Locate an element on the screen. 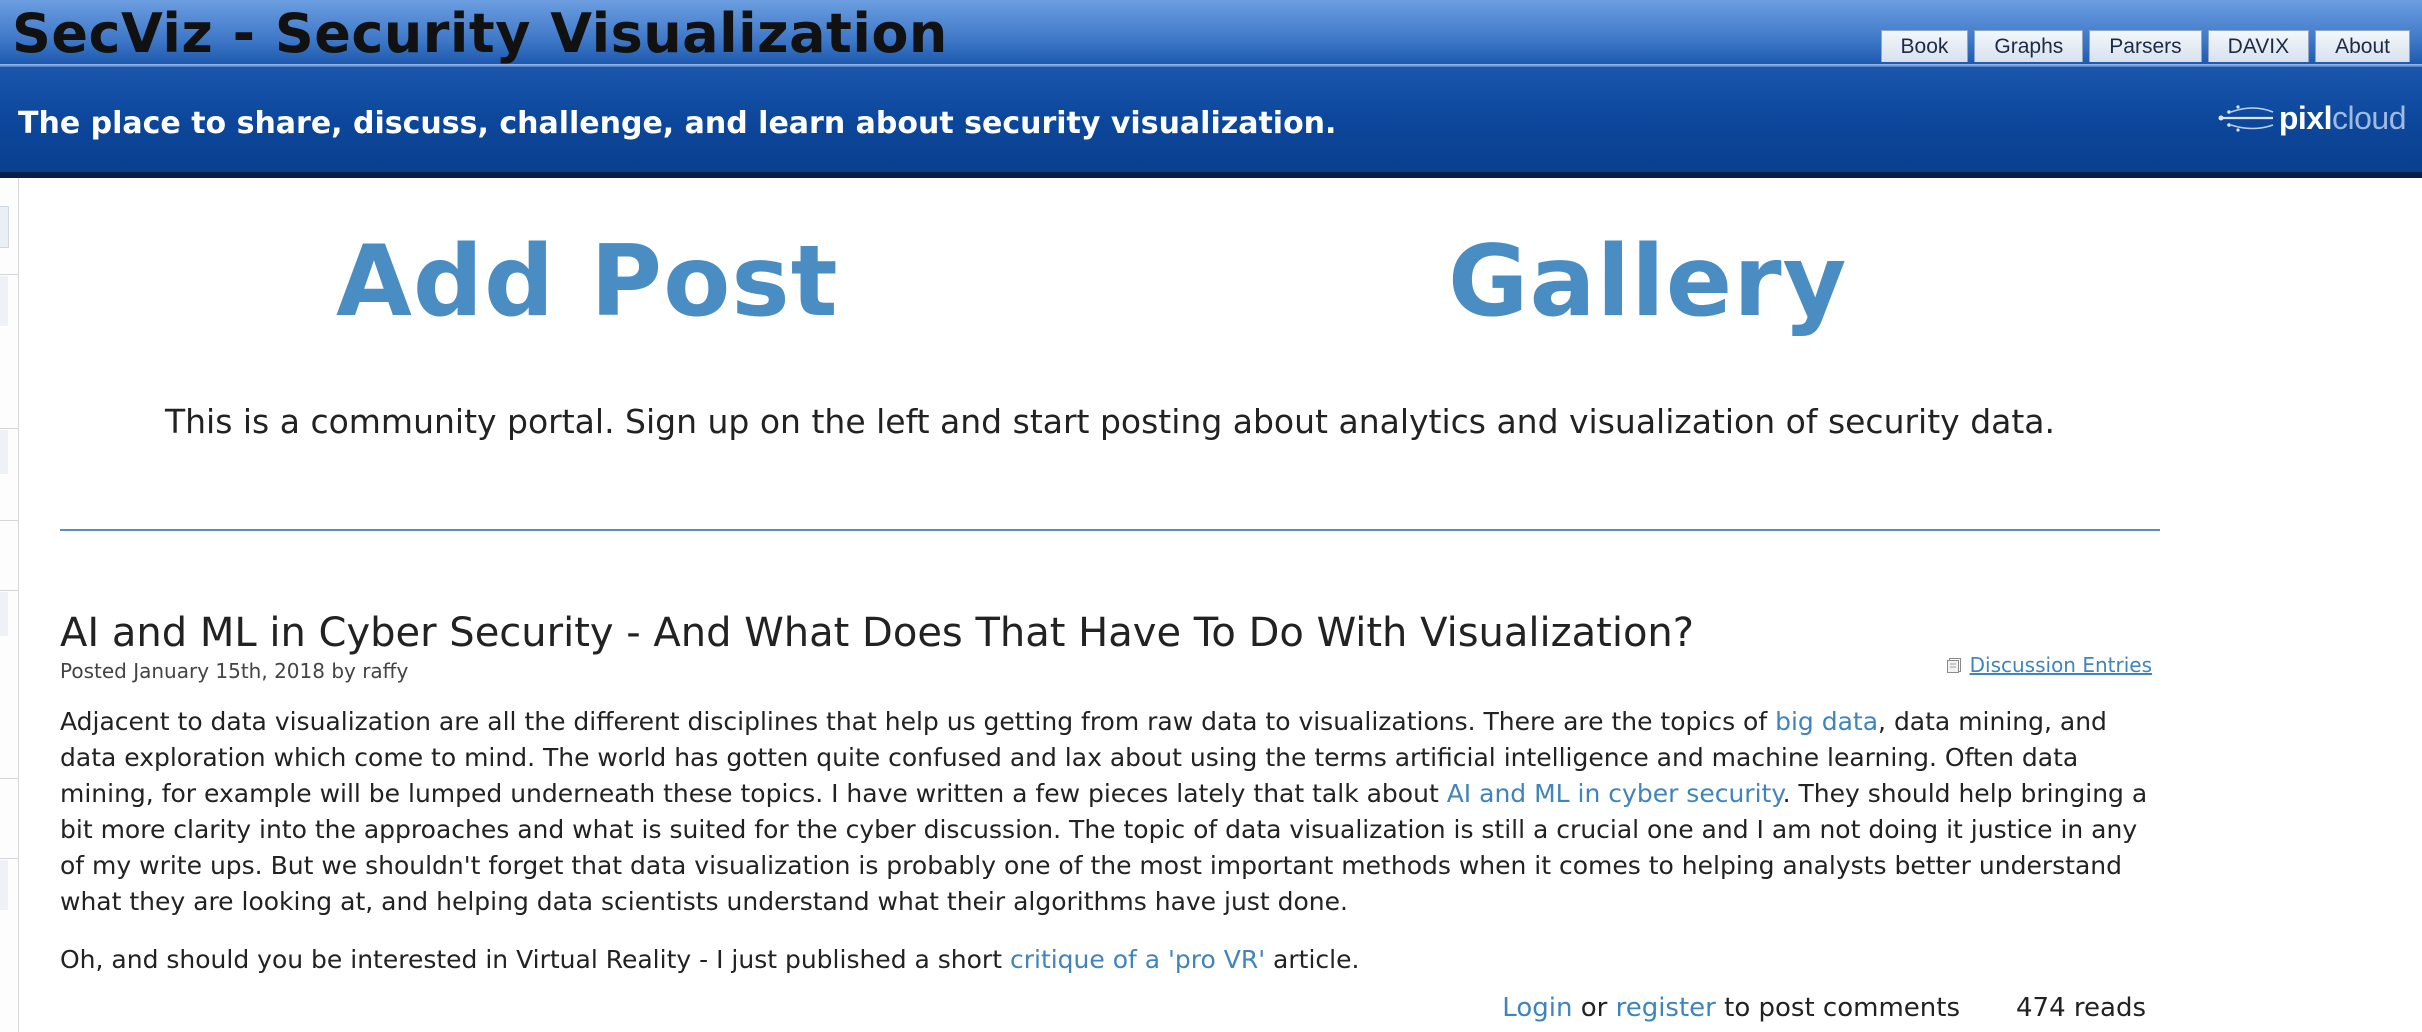 The width and height of the screenshot is (2422, 1032). ai-ml-cyber-security-link: AI and ML in cyber security is located at coordinates (1615, 793).